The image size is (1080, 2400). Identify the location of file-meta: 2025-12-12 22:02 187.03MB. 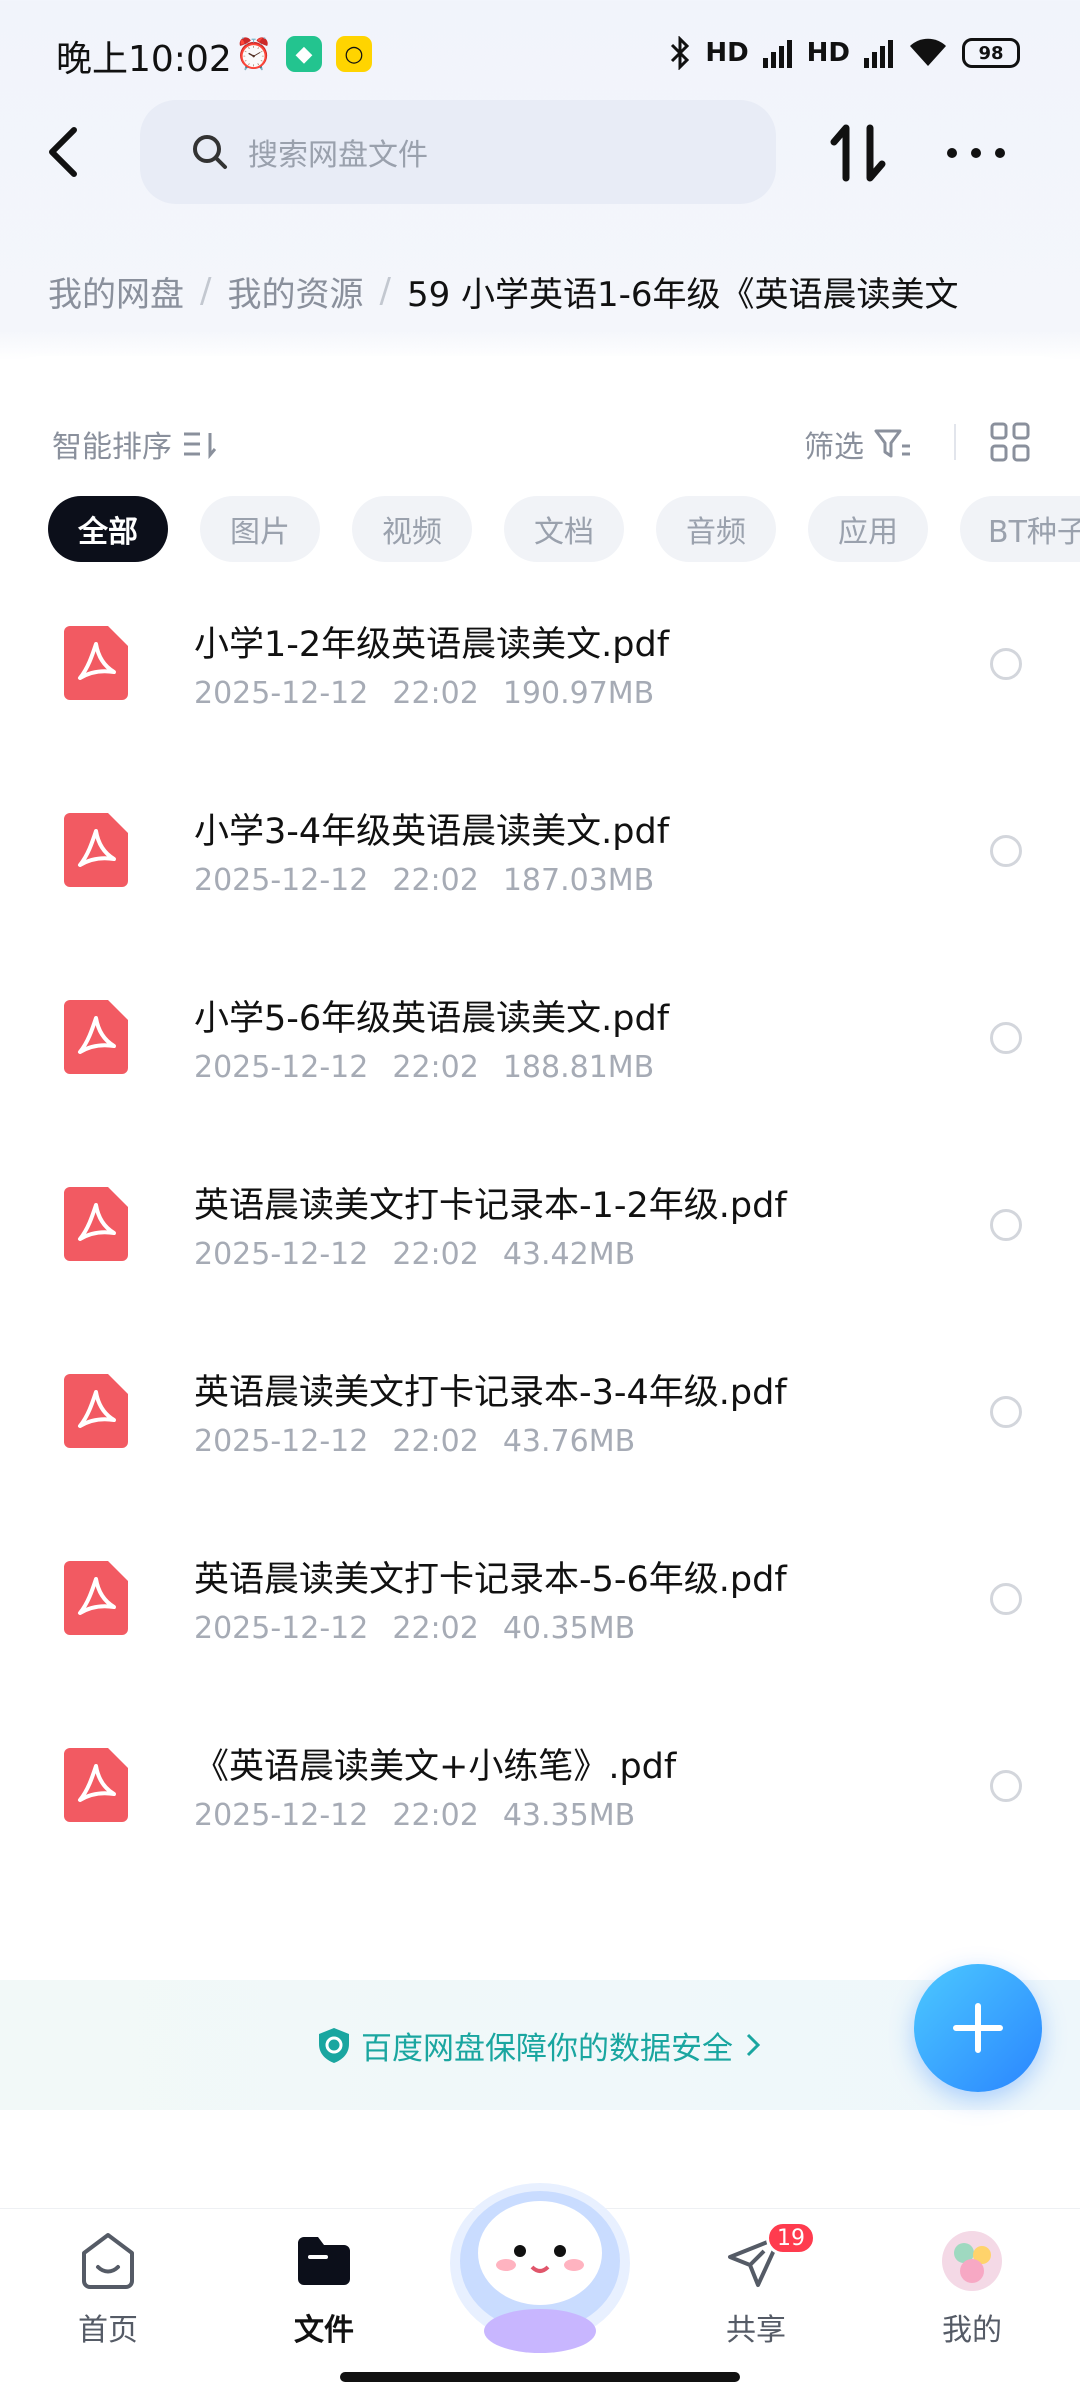
(436, 880).